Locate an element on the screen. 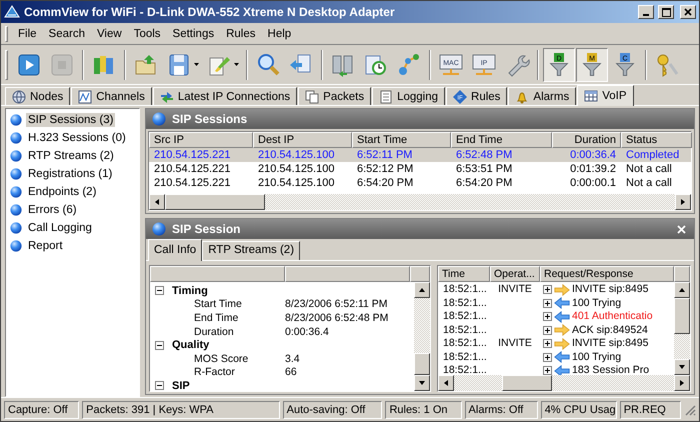 The image size is (700, 422). column-header: End Time is located at coordinates (501, 140).